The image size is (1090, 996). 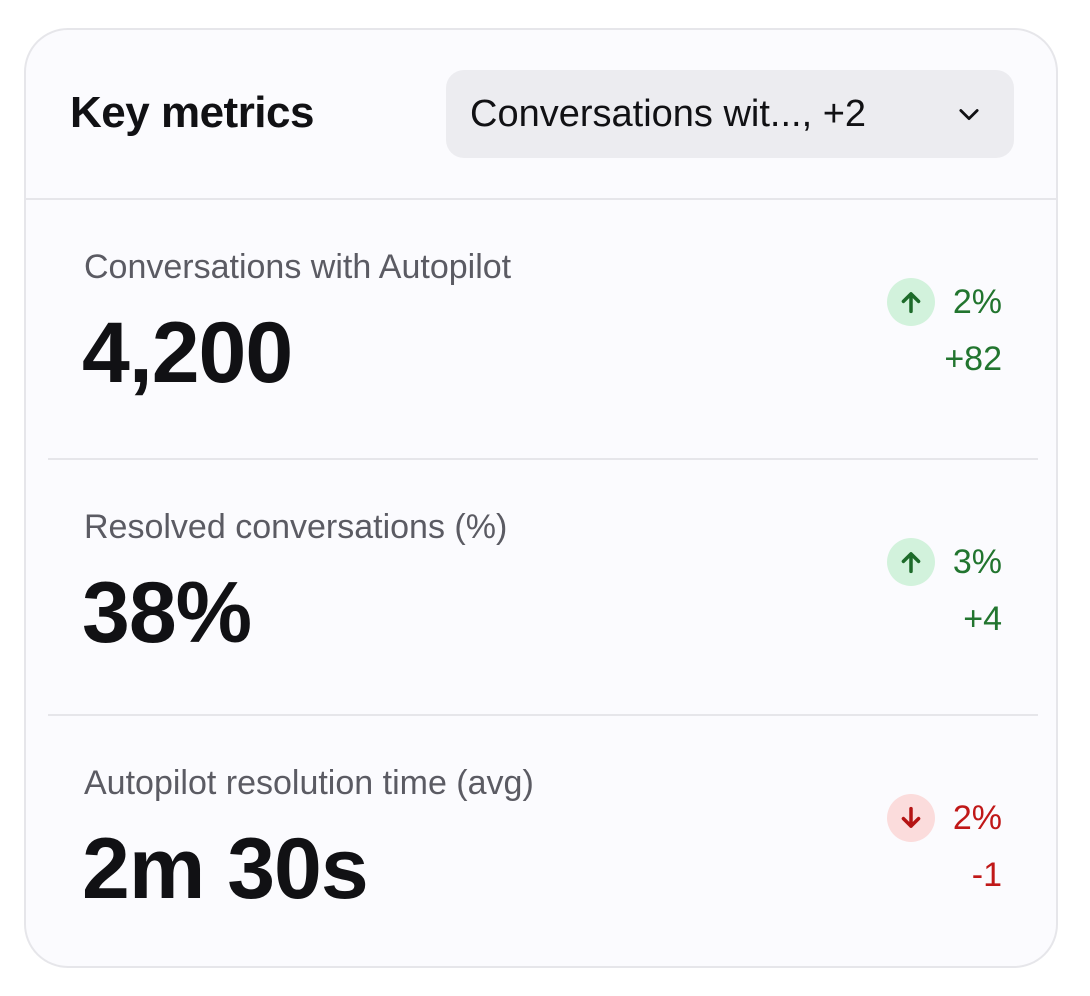 What do you see at coordinates (910, 818) in the screenshot?
I see `arrow-down-icon` at bounding box center [910, 818].